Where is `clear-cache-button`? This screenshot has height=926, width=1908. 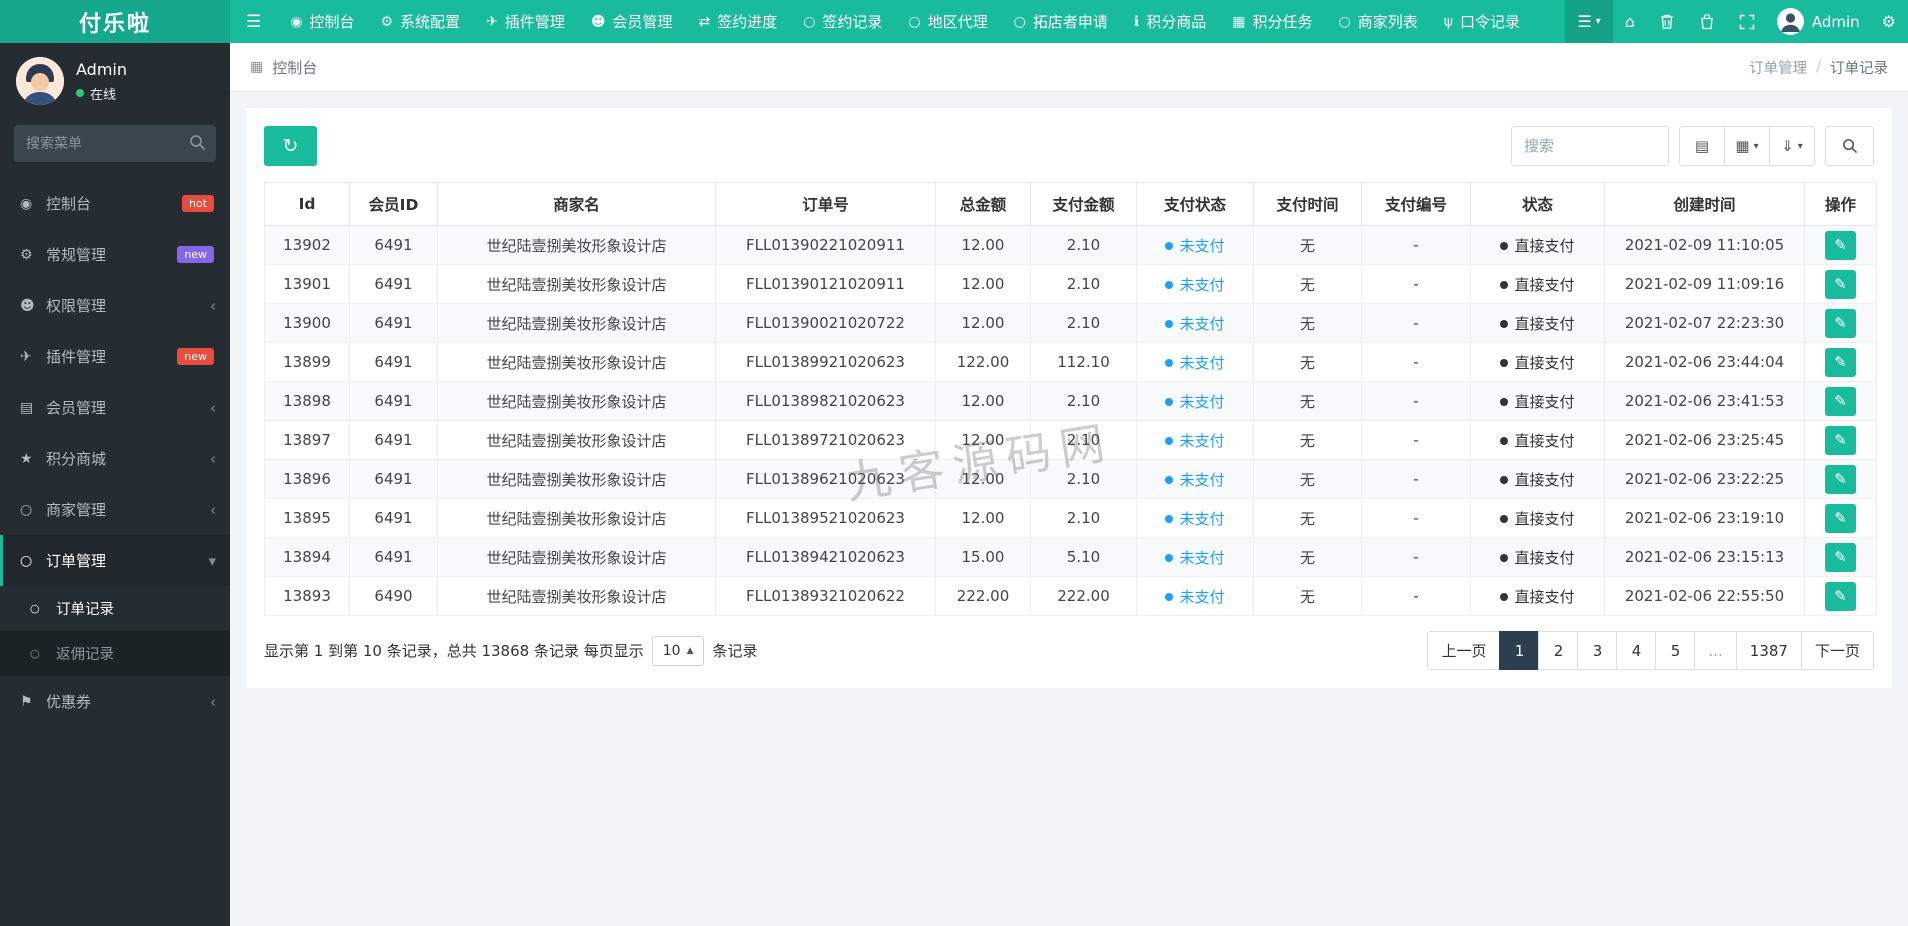
clear-cache-button is located at coordinates (1667, 21).